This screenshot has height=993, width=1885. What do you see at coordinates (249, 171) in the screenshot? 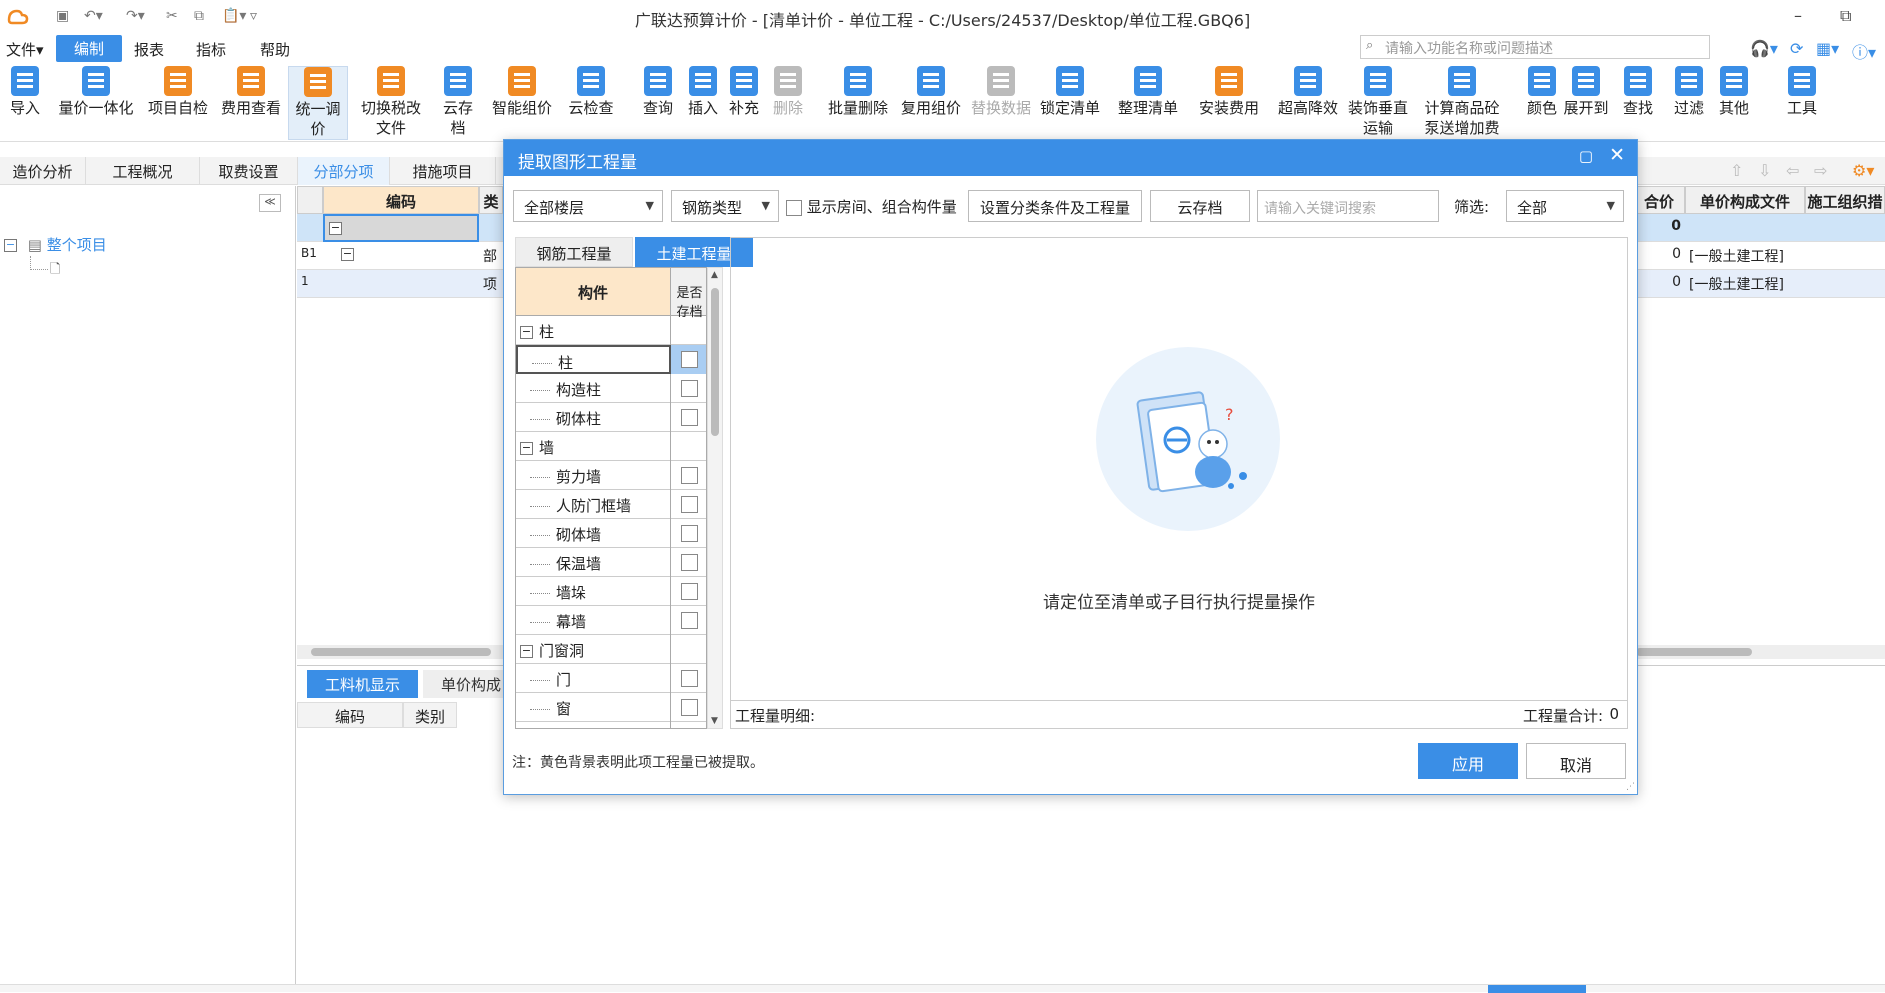
I see `tab-fee-settings: 取费设置` at bounding box center [249, 171].